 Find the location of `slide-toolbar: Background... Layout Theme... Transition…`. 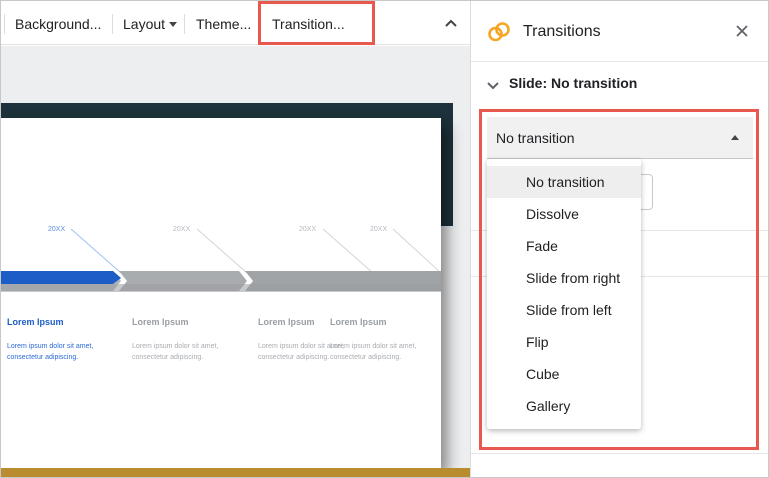

slide-toolbar: Background... Layout Theme... Transition… is located at coordinates (235, 23).